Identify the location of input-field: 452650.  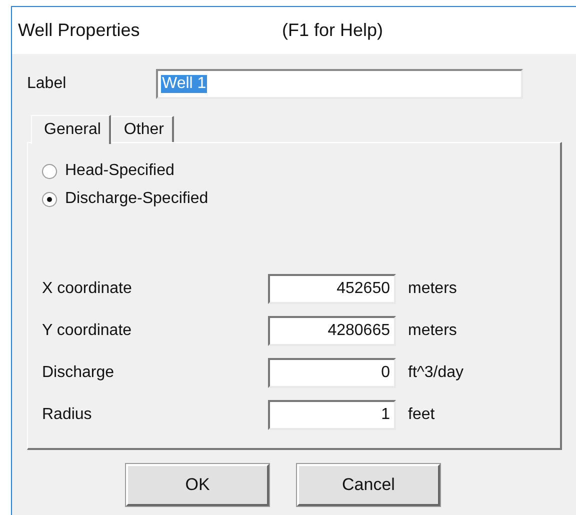
(332, 289).